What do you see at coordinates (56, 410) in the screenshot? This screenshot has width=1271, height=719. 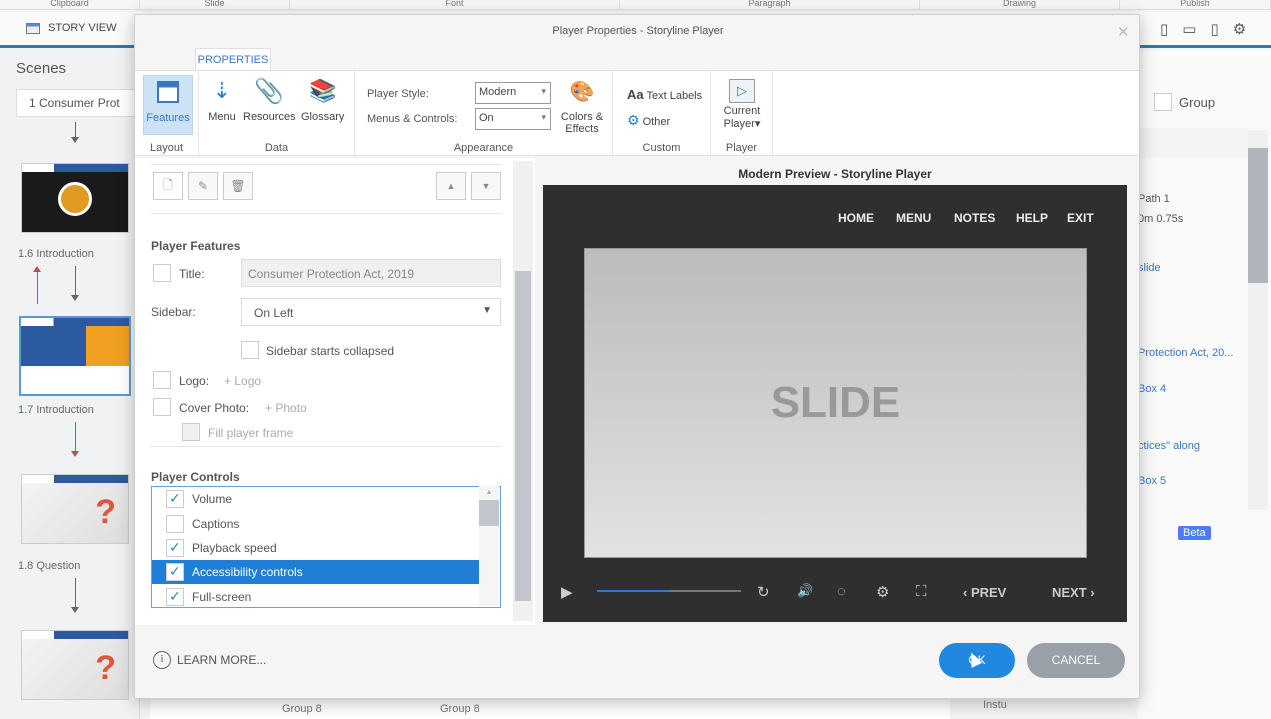 I see `slide-label: 1.7 Introduction` at bounding box center [56, 410].